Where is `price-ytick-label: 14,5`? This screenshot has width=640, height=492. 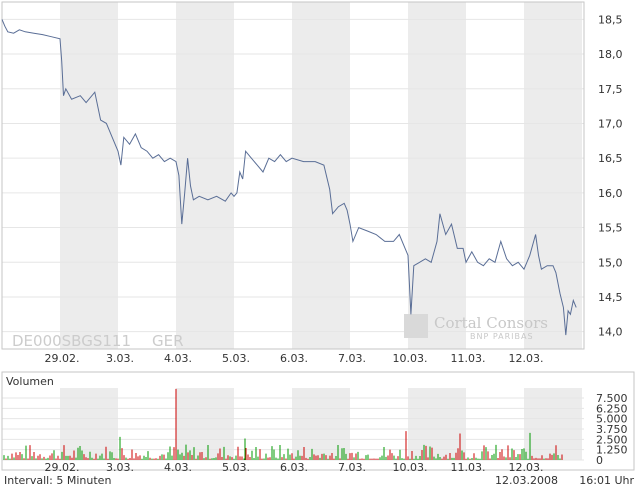 price-ytick-label: 14,5 is located at coordinates (610, 297).